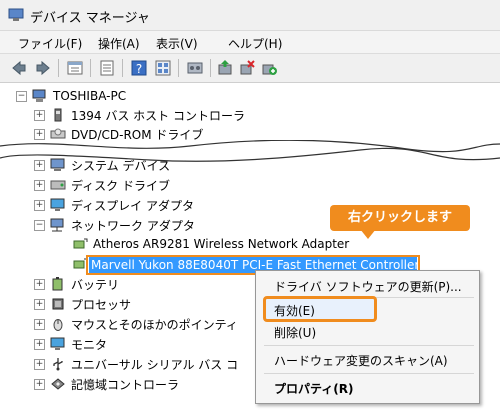 The height and width of the screenshot is (410, 500). I want to click on network-adapter-icon, so click(57, 225).